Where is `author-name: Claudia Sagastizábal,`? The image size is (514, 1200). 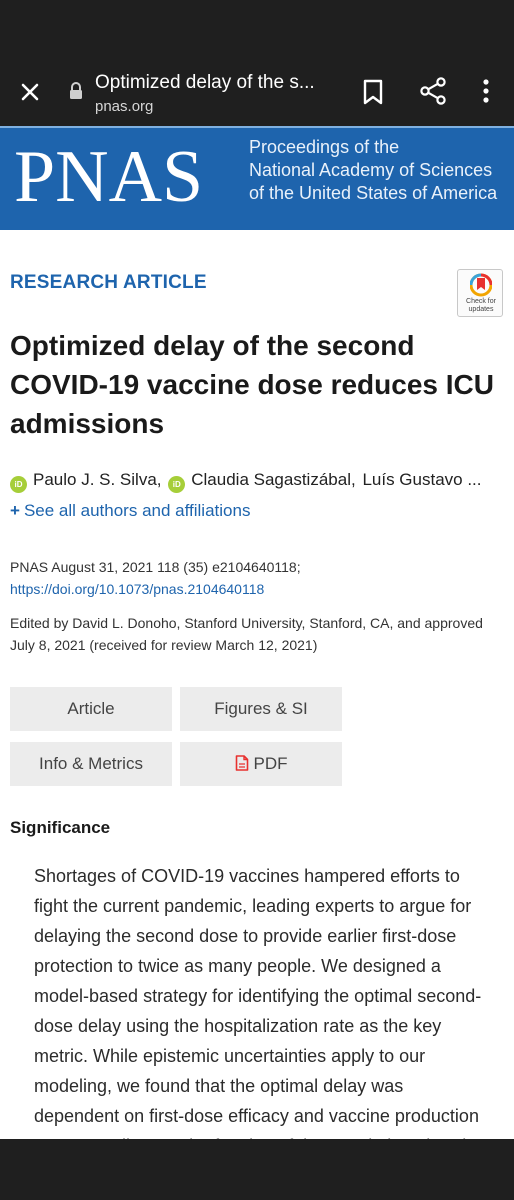 author-name: Claudia Sagastizábal, is located at coordinates (273, 479).